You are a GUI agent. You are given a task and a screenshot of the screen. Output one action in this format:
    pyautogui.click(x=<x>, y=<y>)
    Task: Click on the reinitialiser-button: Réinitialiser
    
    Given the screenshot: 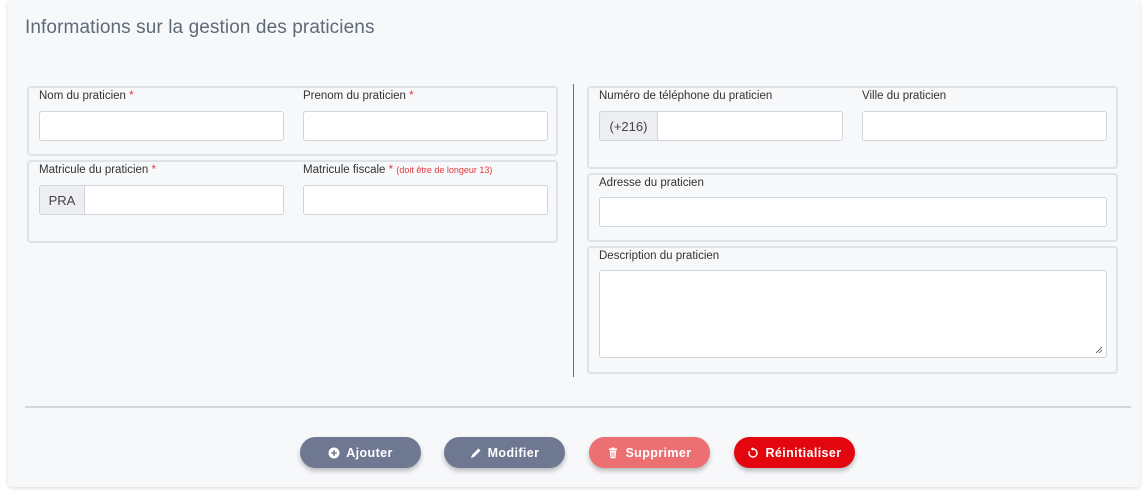 What is the action you would take?
    pyautogui.click(x=794, y=452)
    